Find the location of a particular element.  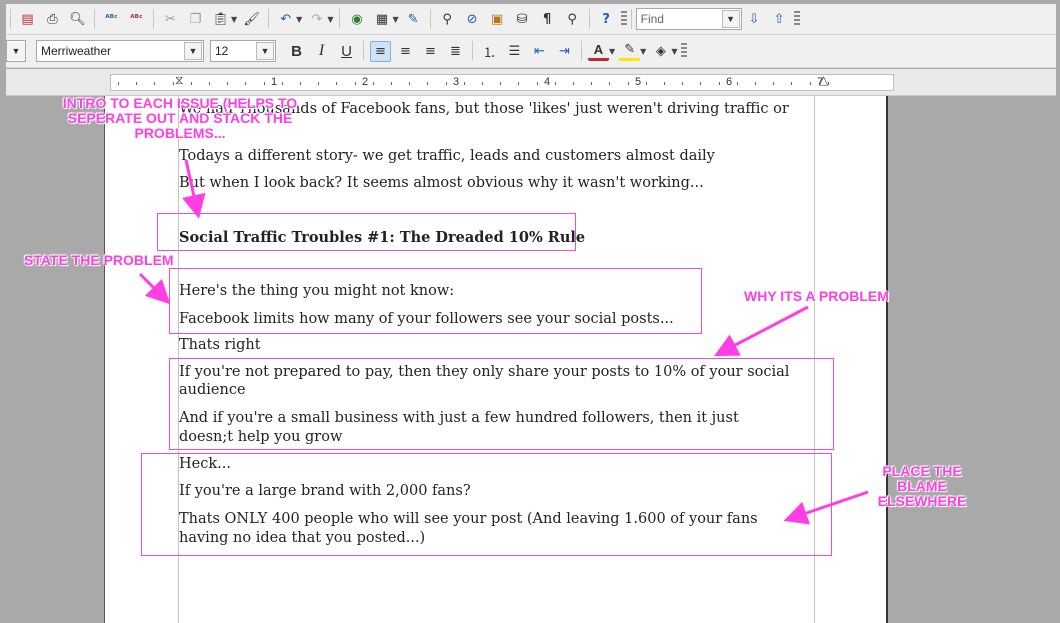

numbered-list-icon: ⒈ is located at coordinates (489, 51).